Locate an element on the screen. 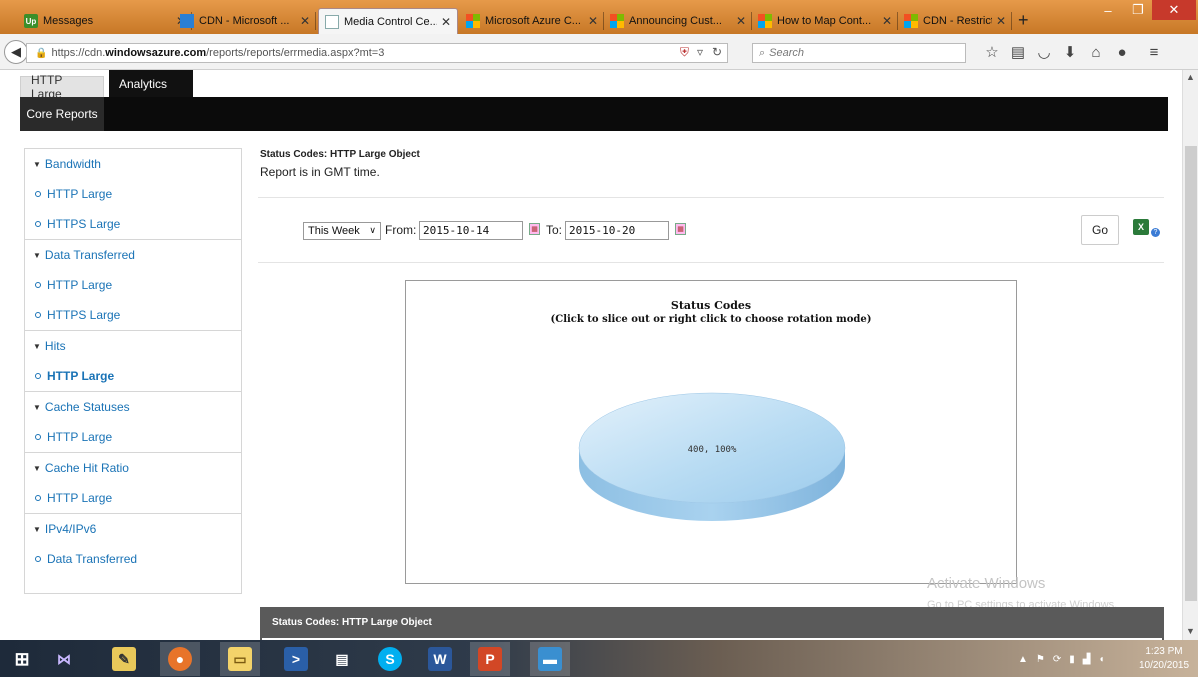 This screenshot has width=1198, height=677. page-scrollbar: ▲ ▼ is located at coordinates (1190, 355).